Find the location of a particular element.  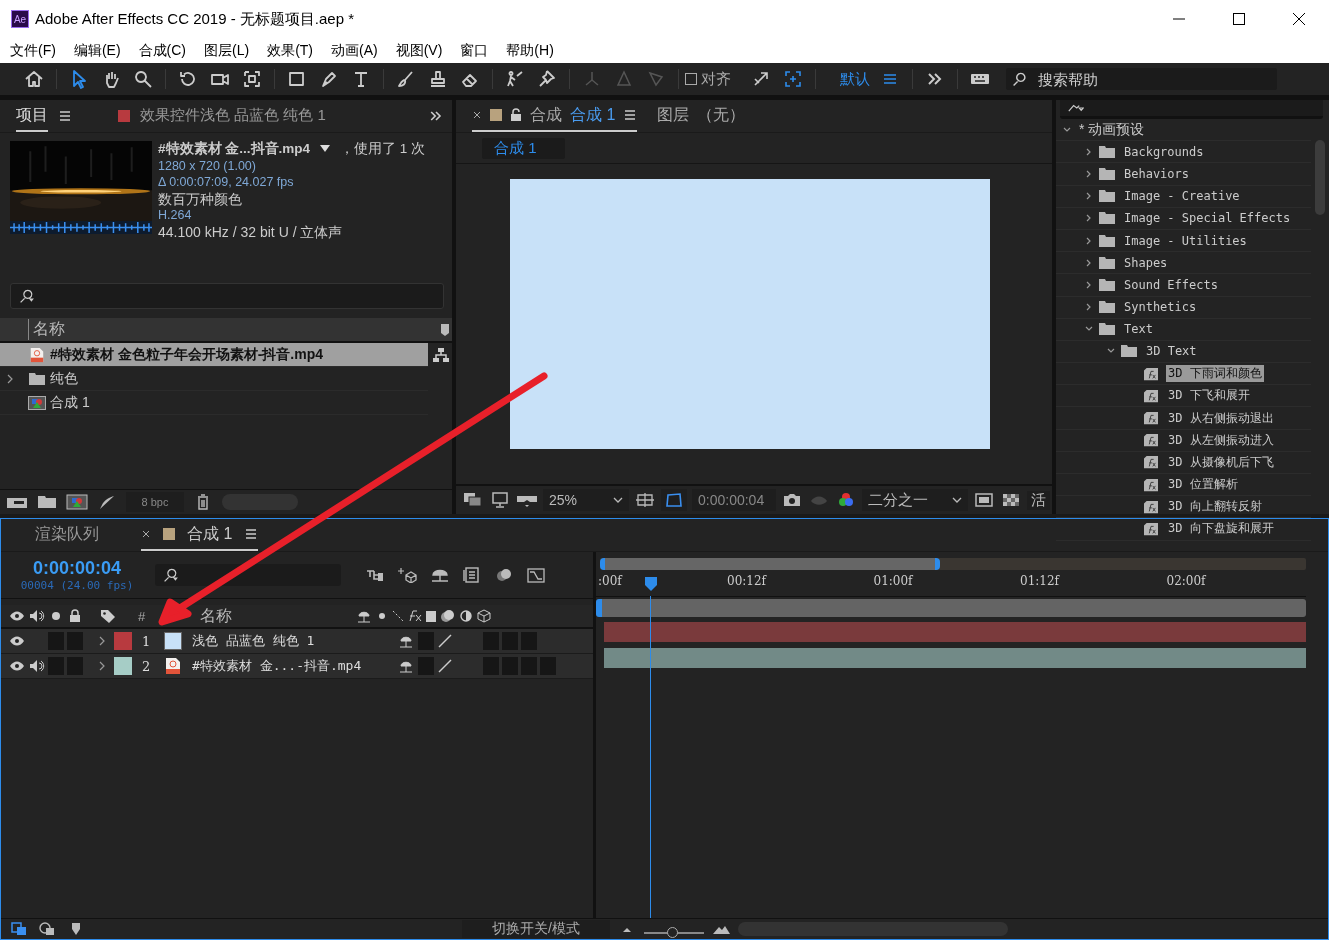

layer-search-field is located at coordinates (248, 575).